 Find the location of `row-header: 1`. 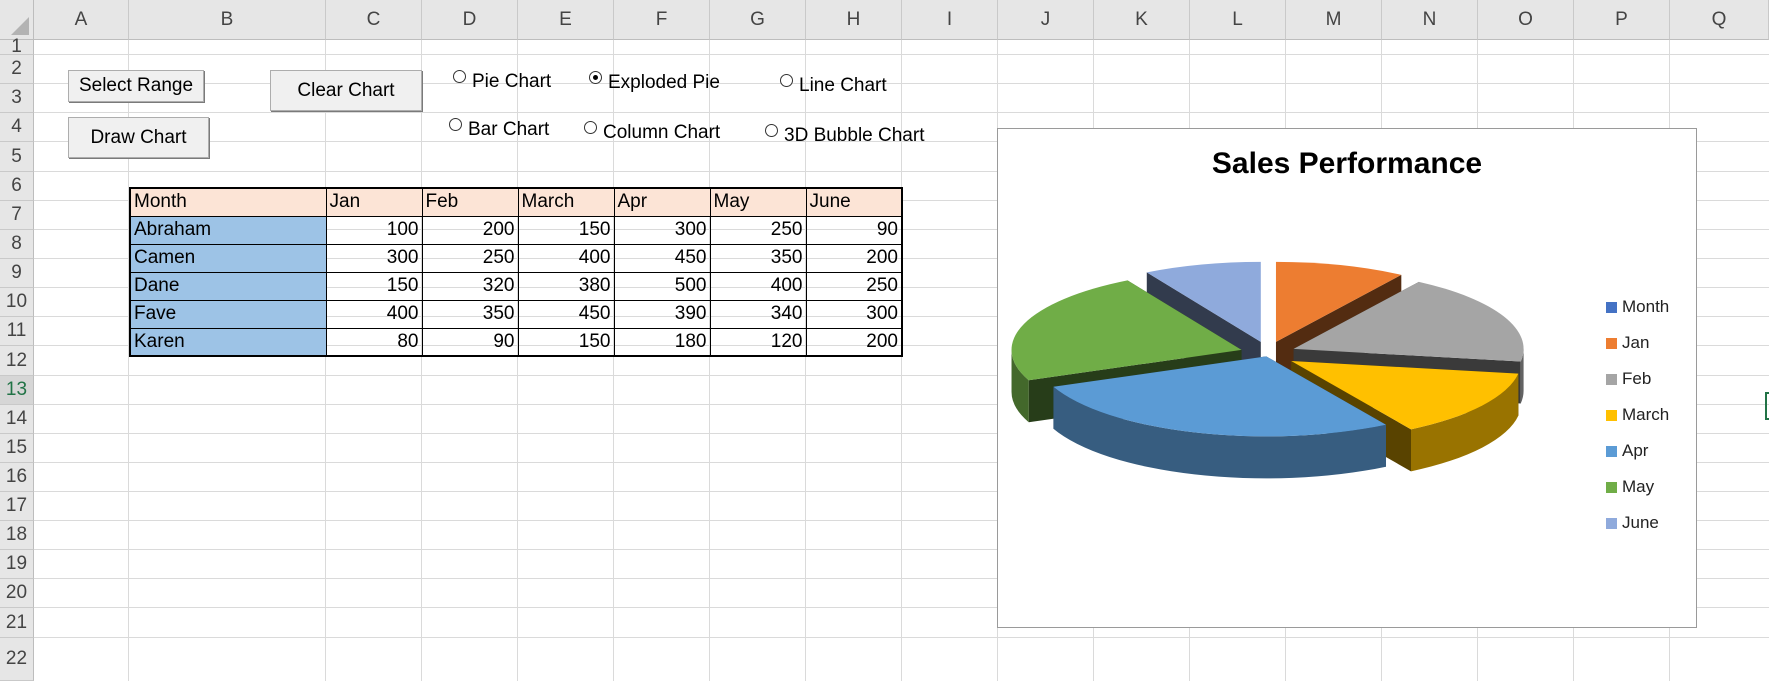

row-header: 1 is located at coordinates (17, 46).